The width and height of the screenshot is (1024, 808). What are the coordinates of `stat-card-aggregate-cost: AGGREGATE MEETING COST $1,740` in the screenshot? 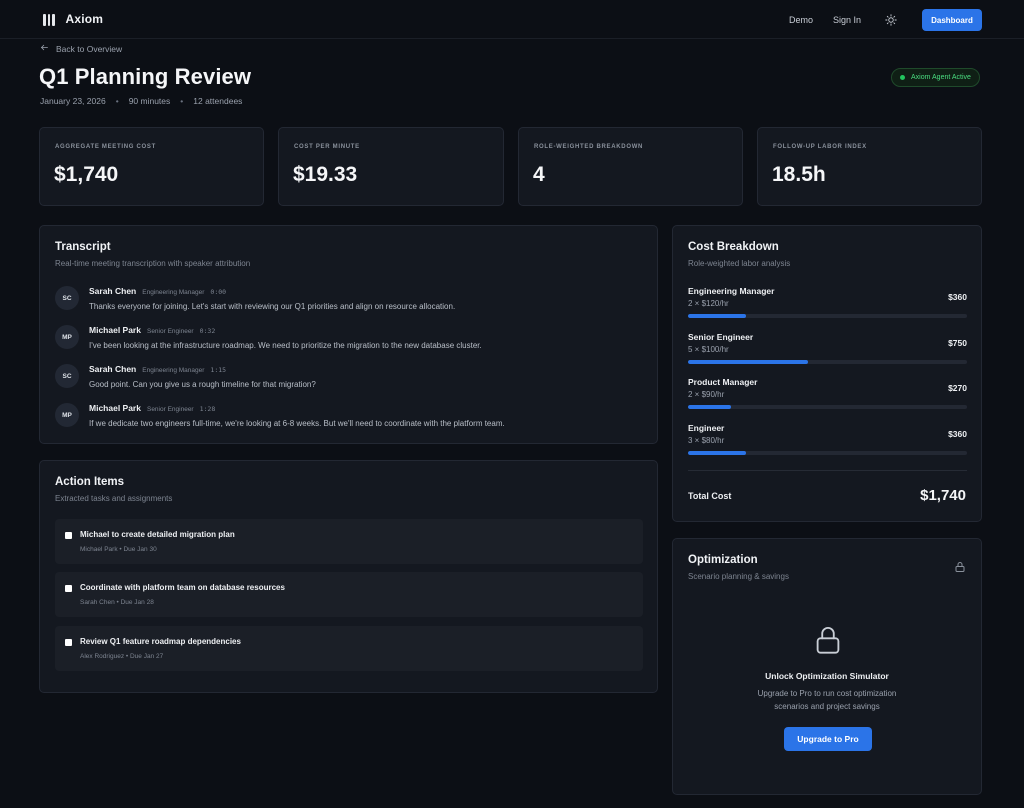 It's located at (151, 166).